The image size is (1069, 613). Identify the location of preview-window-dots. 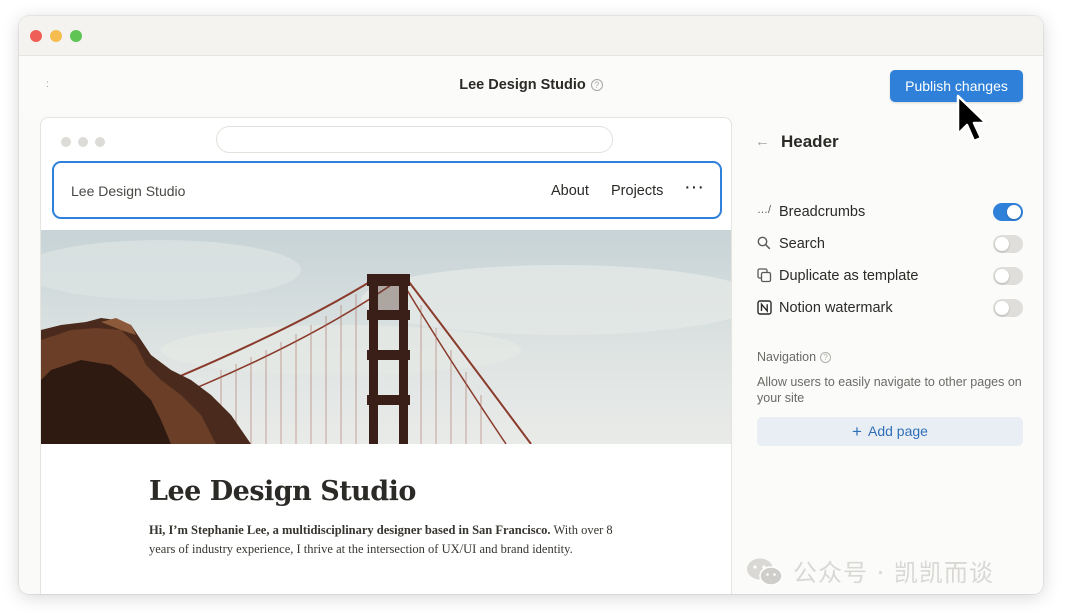
(86, 143).